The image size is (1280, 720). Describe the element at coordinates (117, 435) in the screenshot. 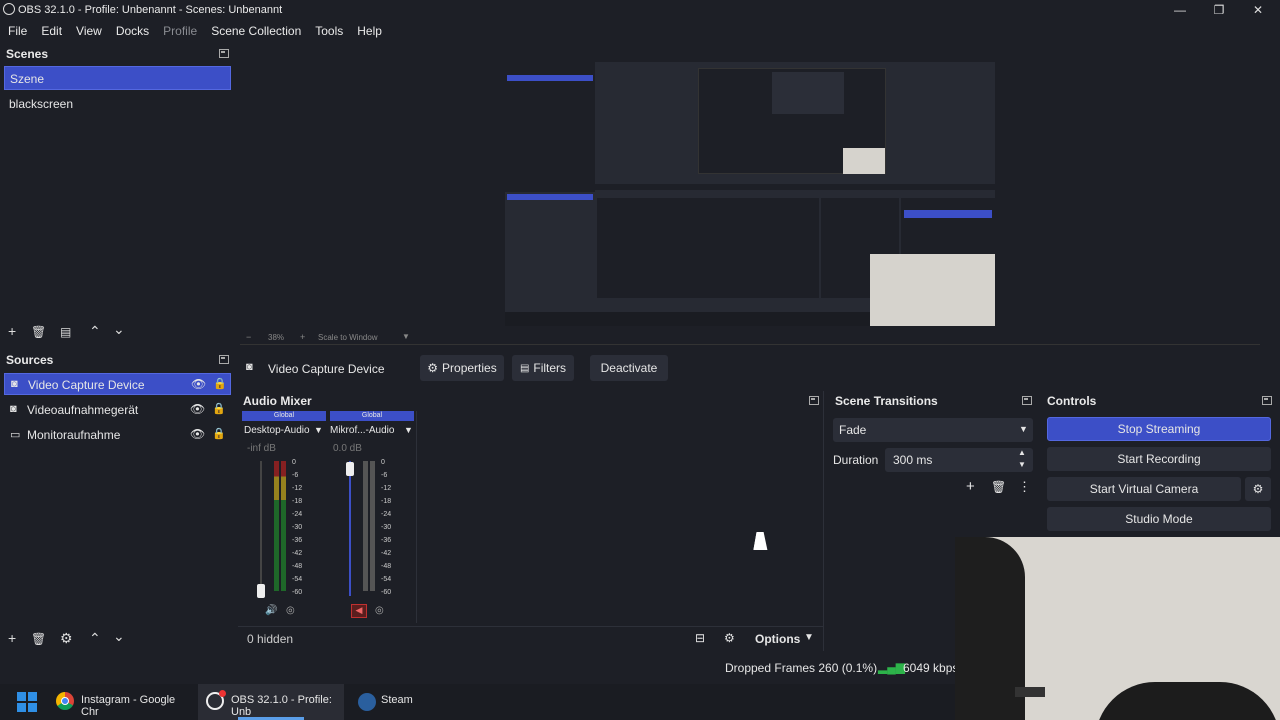

I see `source-item-monitoraufnahme: ▭ Monitoraufnahme 👁 🔒` at that location.